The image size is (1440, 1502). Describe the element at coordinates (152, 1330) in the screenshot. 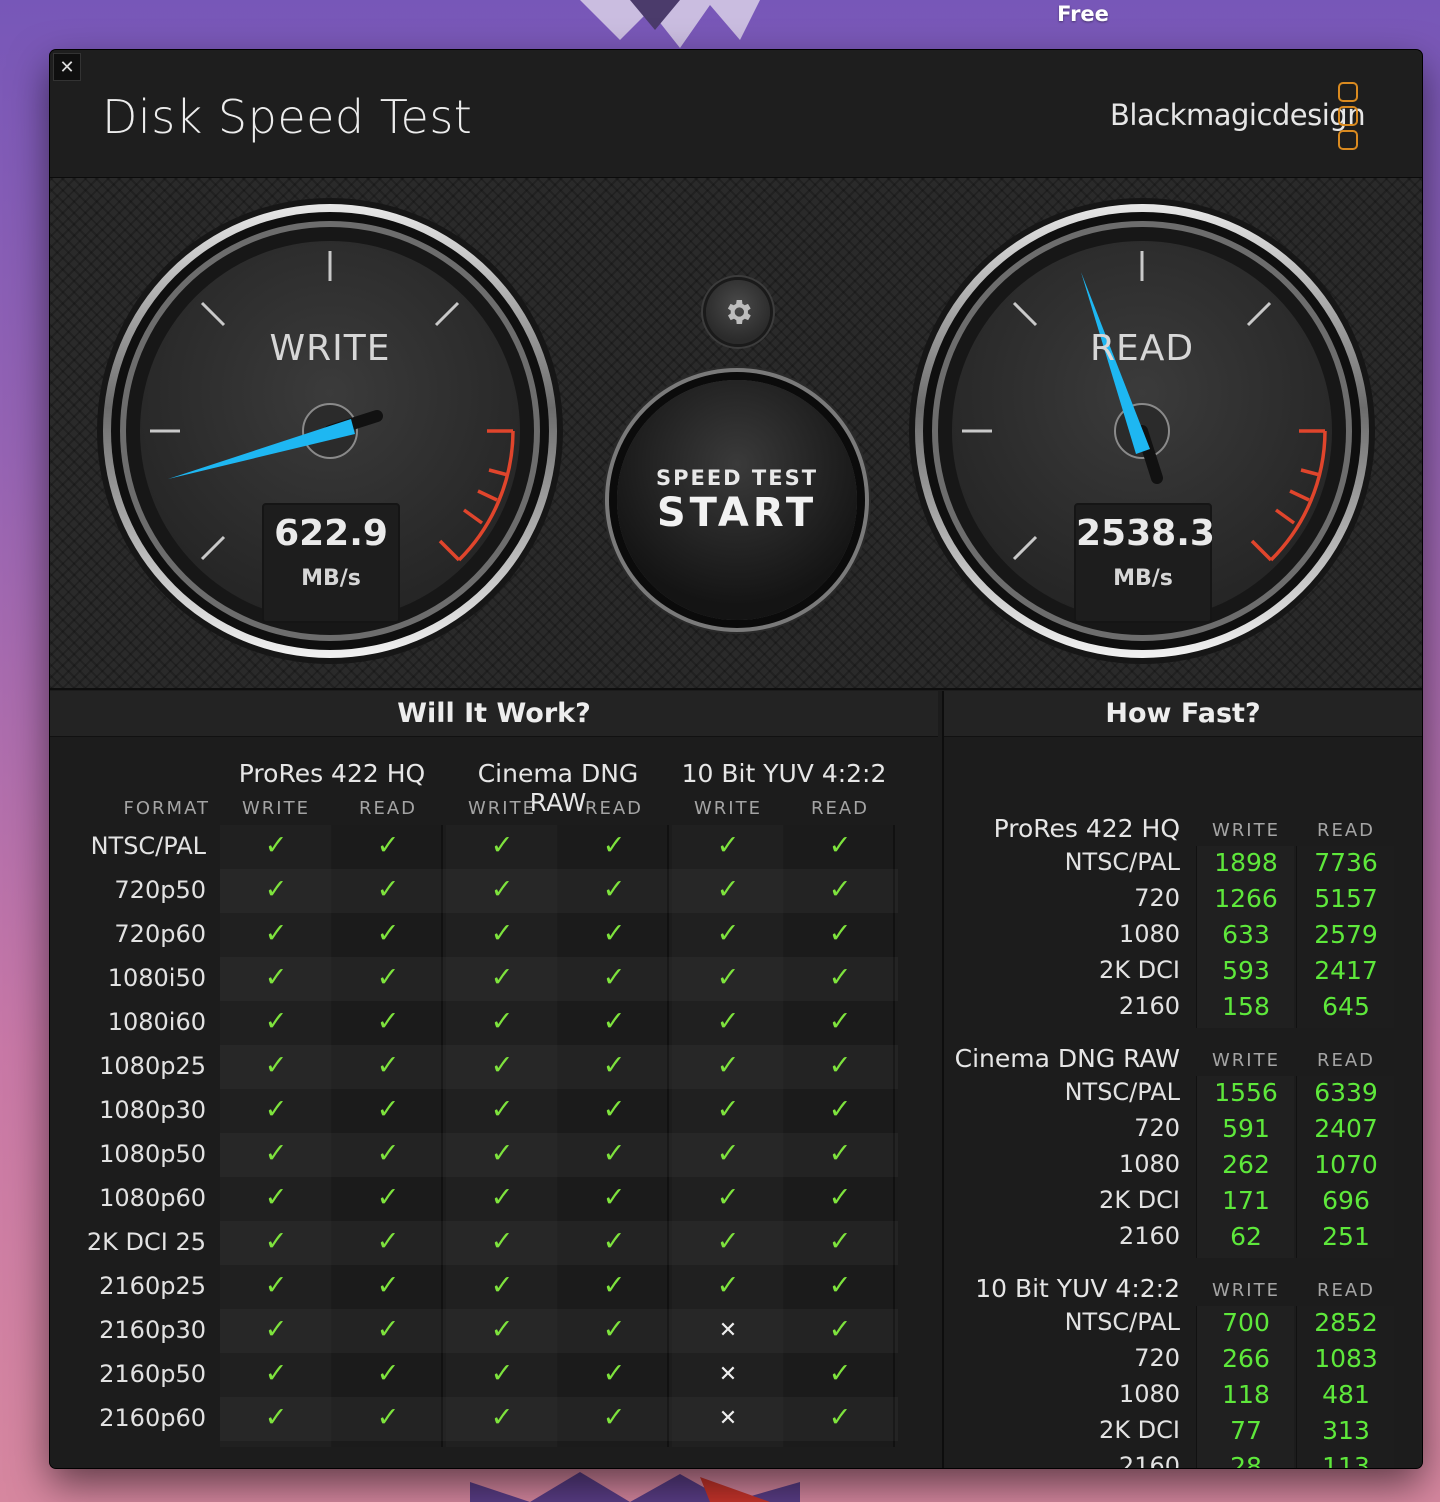

I see `format-label: 2160p30` at that location.